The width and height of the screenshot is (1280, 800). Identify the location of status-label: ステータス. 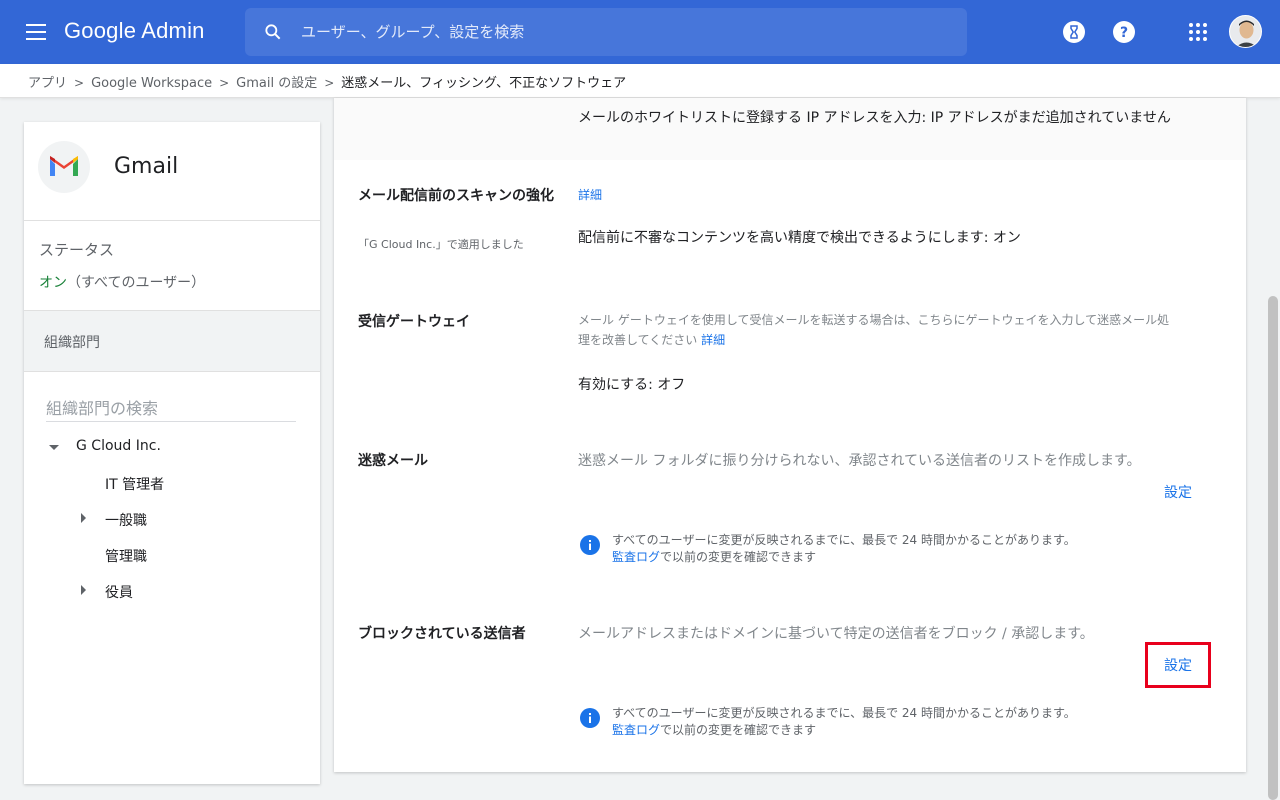
(77, 250).